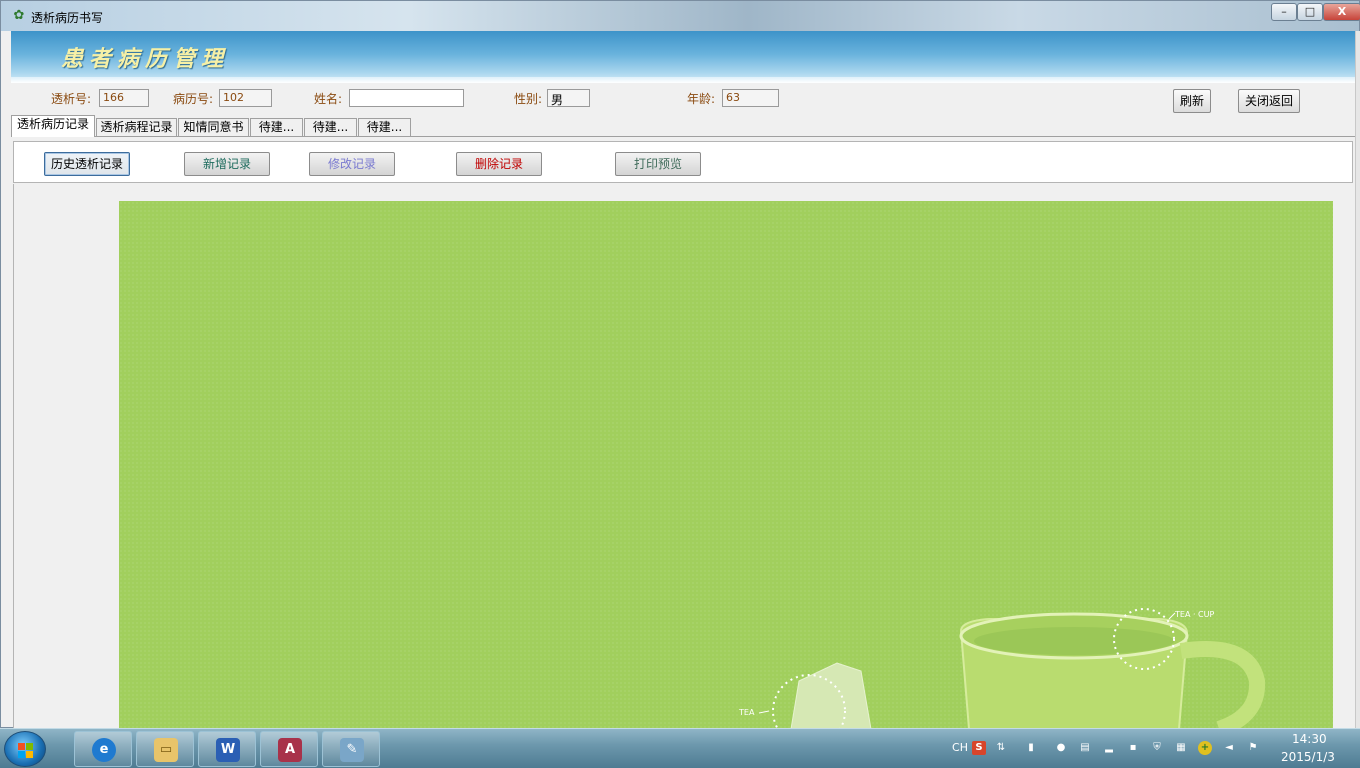 The height and width of the screenshot is (768, 1360). I want to click on close-return-button: 关闭返回, so click(1269, 101).